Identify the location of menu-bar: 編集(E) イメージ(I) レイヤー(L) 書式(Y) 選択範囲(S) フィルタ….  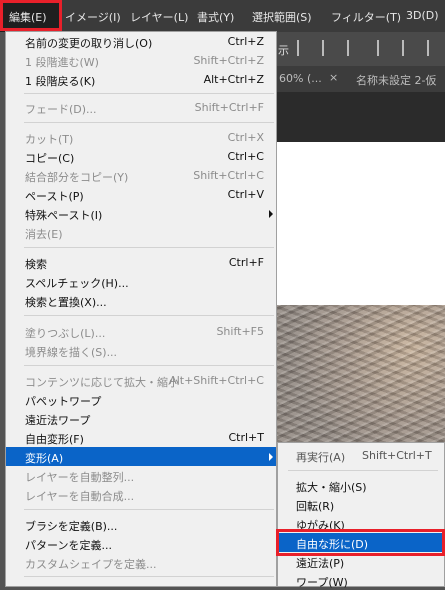
(222, 16).